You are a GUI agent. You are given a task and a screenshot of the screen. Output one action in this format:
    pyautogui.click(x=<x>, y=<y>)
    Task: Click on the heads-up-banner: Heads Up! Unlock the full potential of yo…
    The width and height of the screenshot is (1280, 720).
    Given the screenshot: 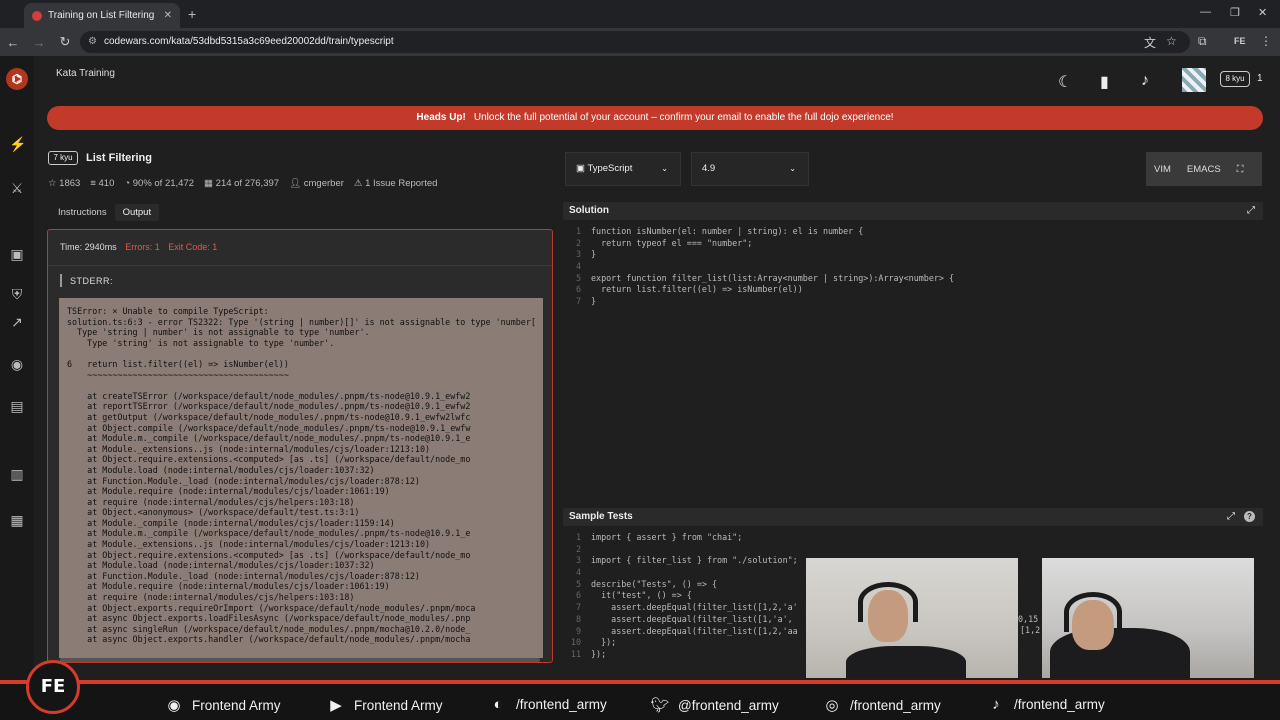 What is the action you would take?
    pyautogui.click(x=655, y=118)
    